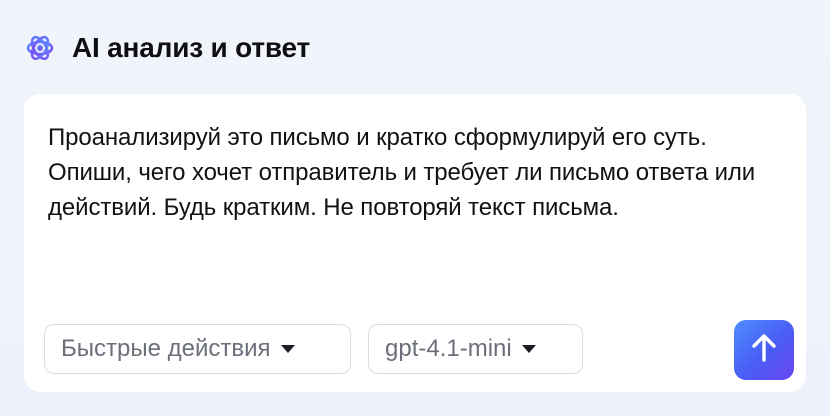  I want to click on model-label: gpt-4.1-mini, so click(448, 348).